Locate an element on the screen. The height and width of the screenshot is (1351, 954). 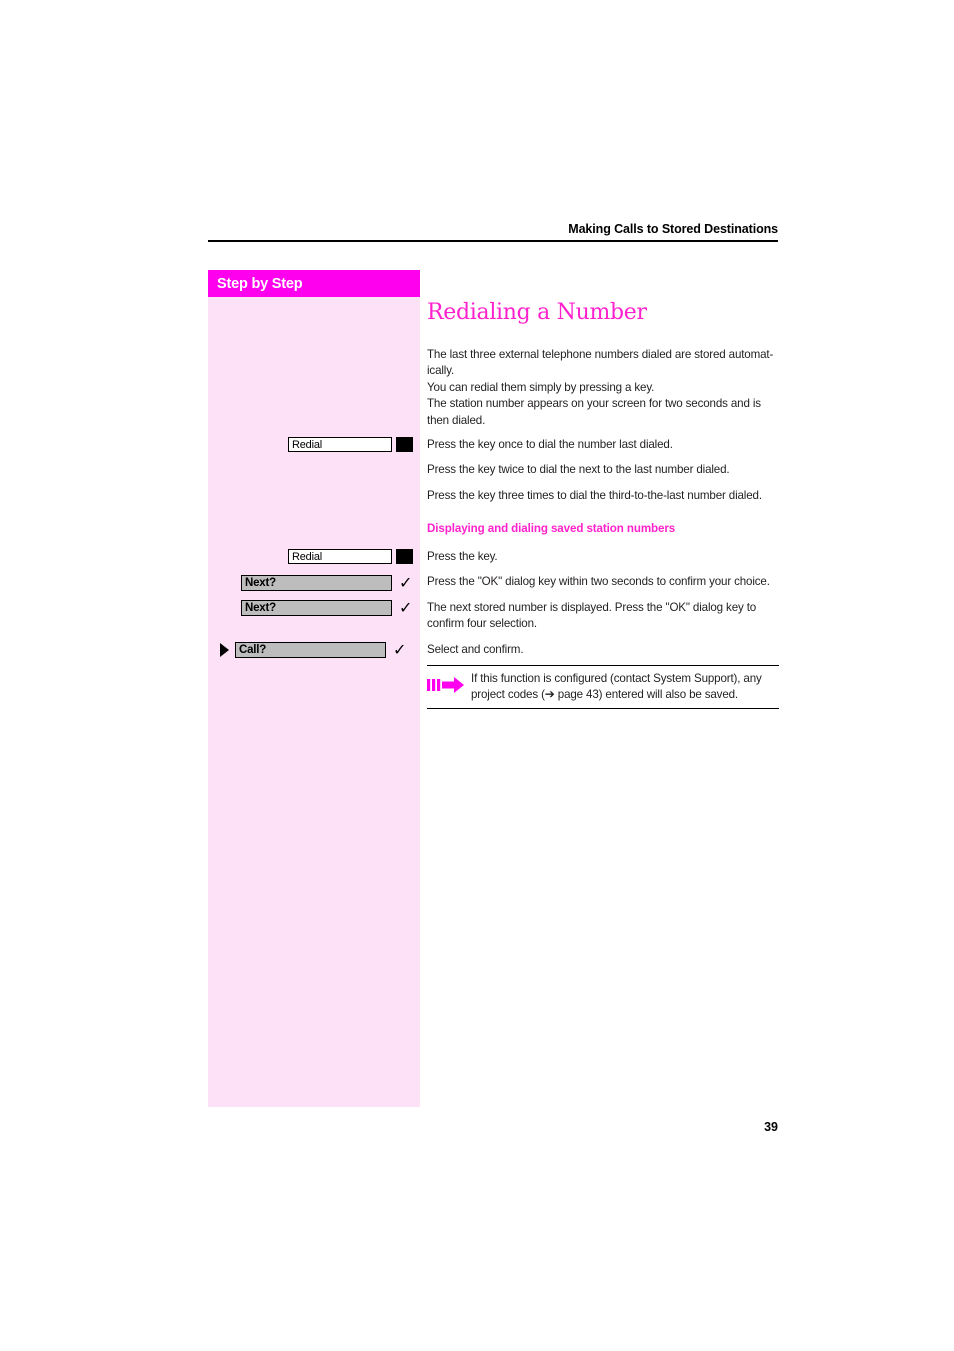
page-reference-arrow-icon: ➔ is located at coordinates (549, 693).